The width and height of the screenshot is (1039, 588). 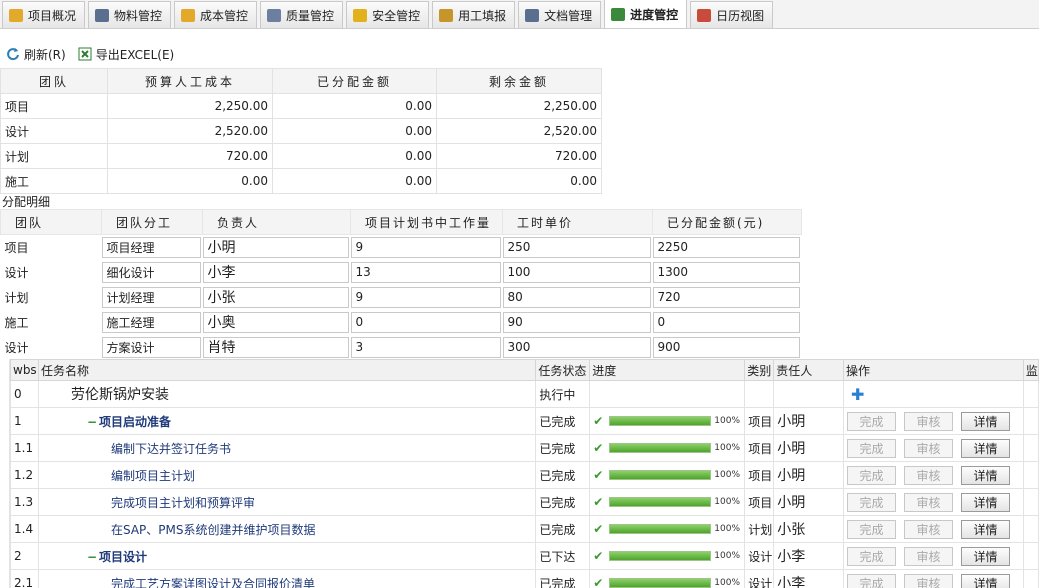 What do you see at coordinates (287, 502) in the screenshot?
I see `task-name-cell: 完成项目主计划和预算评审` at bounding box center [287, 502].